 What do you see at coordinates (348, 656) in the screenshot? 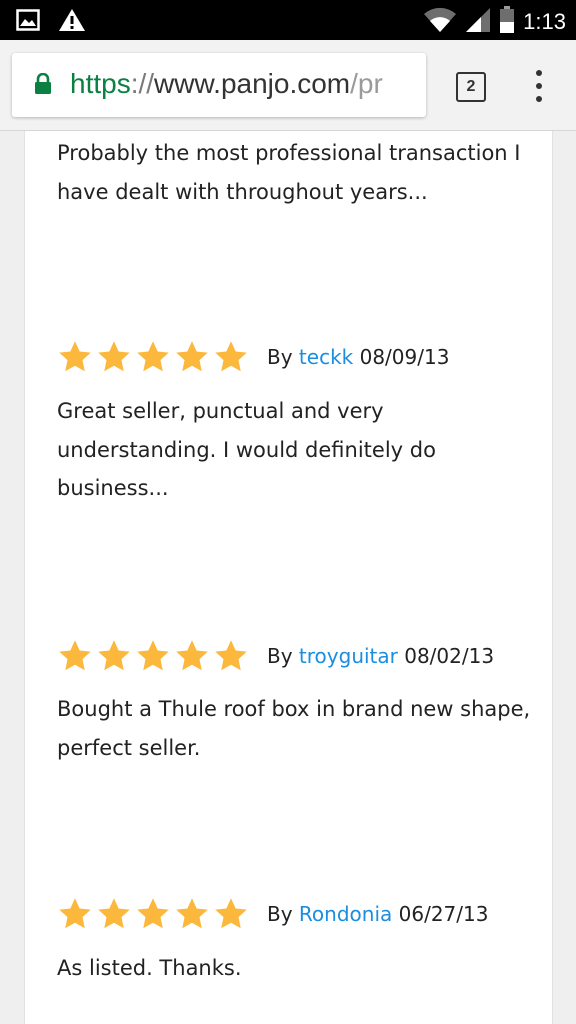
I see `author-link: troyguitar` at bounding box center [348, 656].